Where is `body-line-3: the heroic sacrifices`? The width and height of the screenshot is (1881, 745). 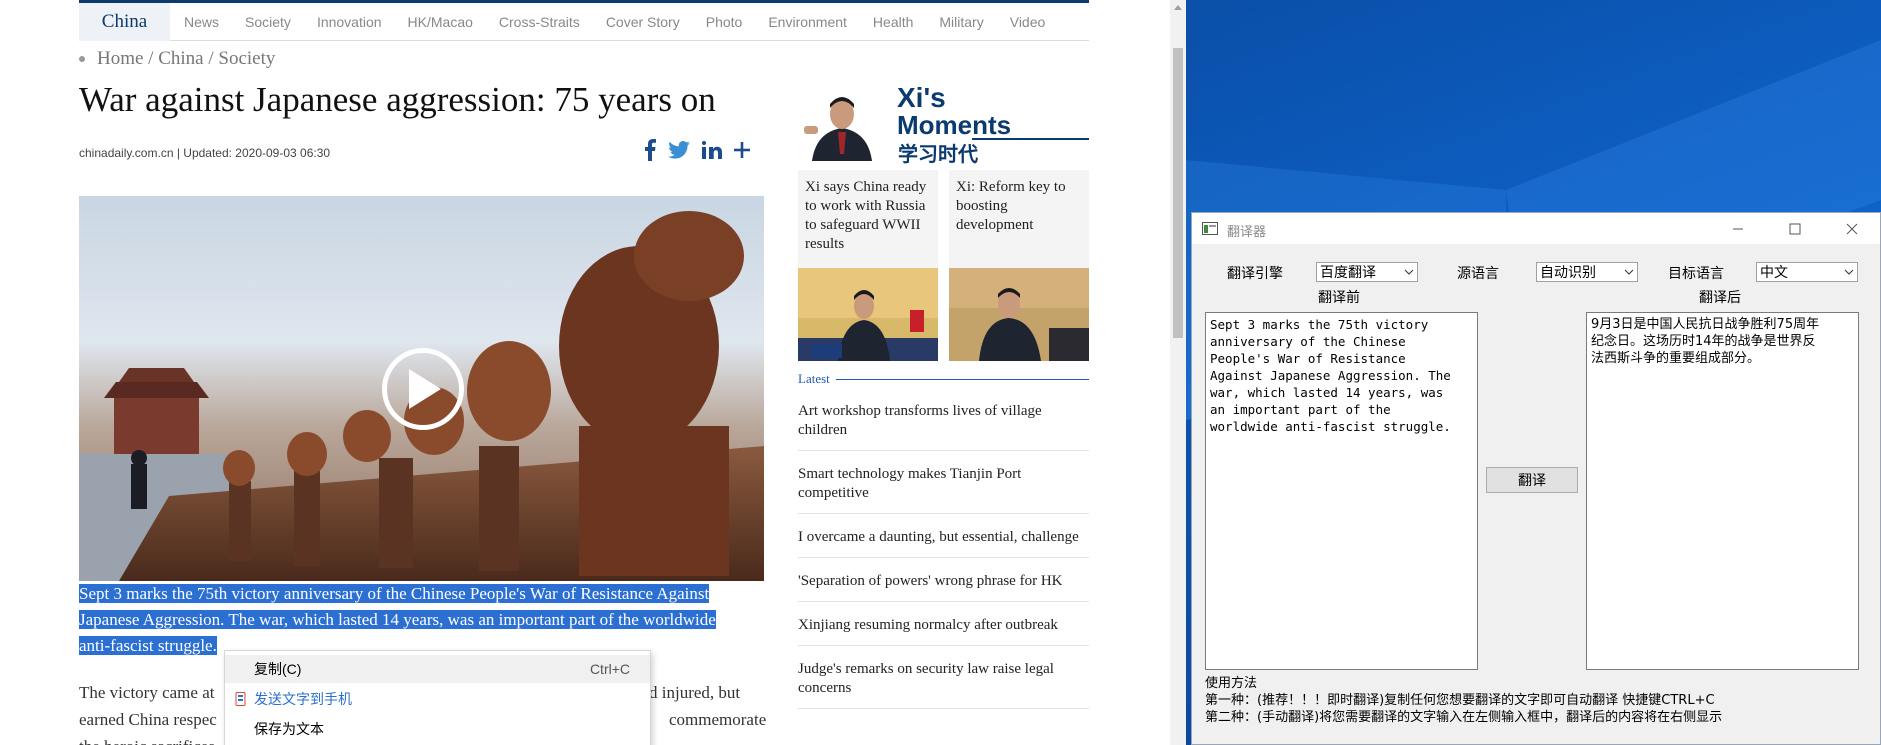
body-line-3: the heroic sacrifices is located at coordinates (147, 741).